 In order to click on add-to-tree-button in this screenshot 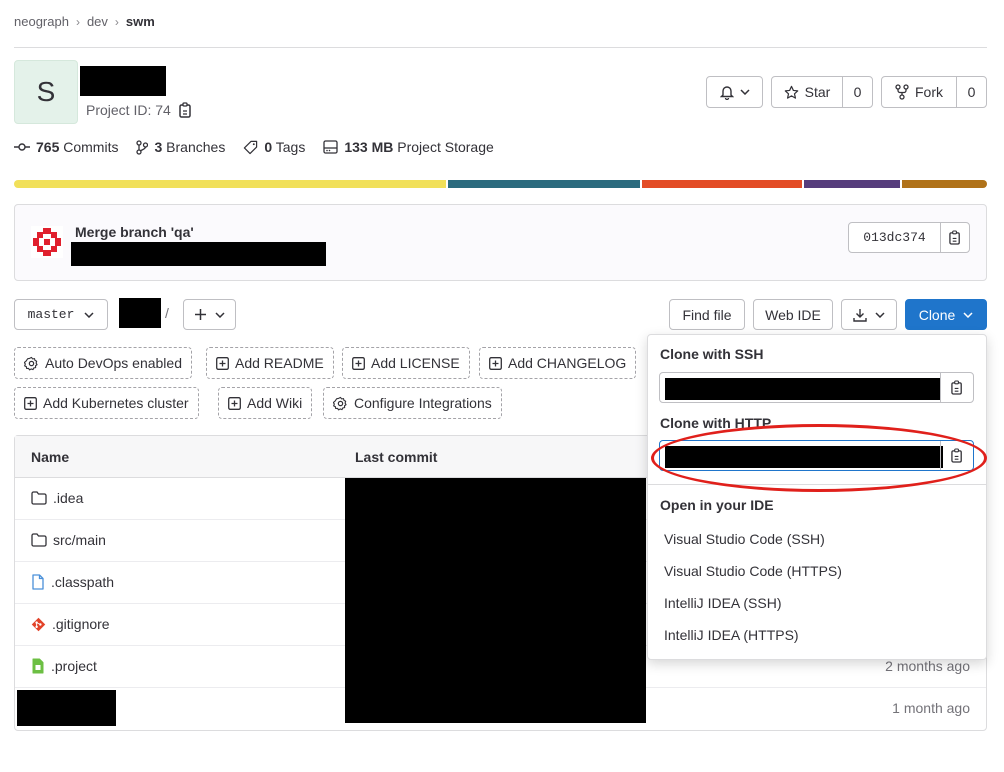, I will do `click(209, 314)`.